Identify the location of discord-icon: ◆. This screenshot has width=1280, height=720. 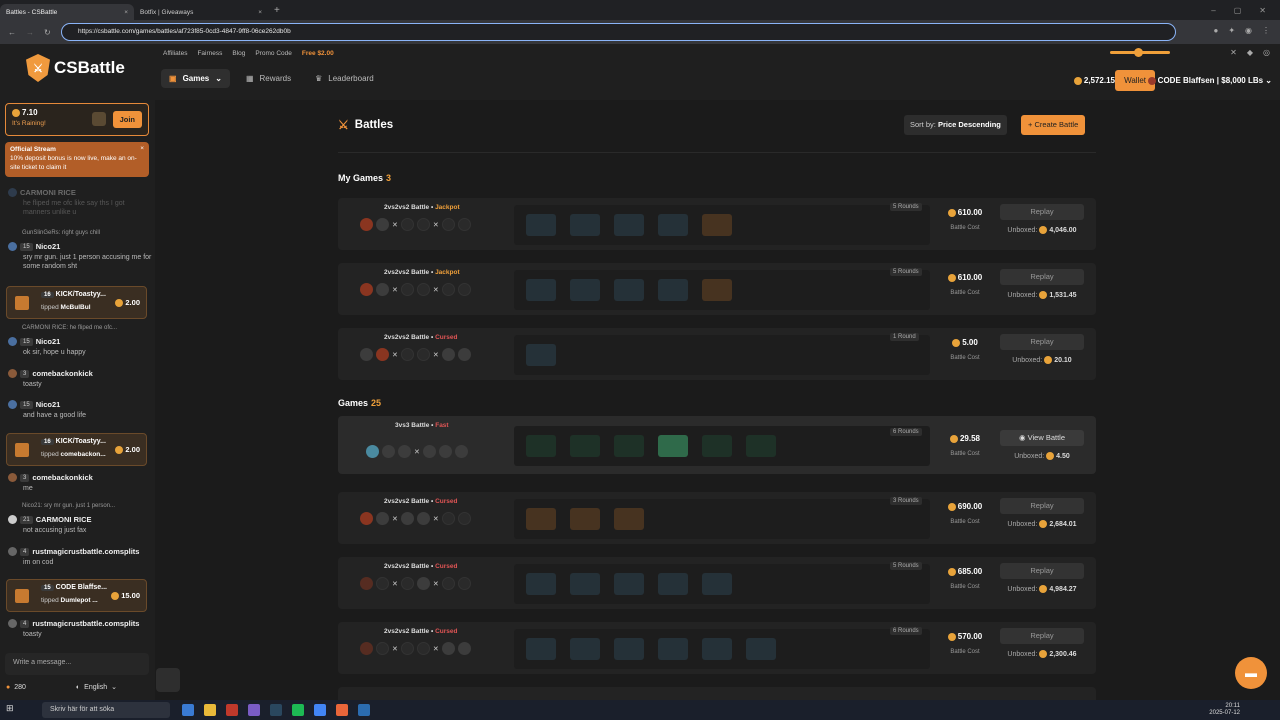
(1250, 52).